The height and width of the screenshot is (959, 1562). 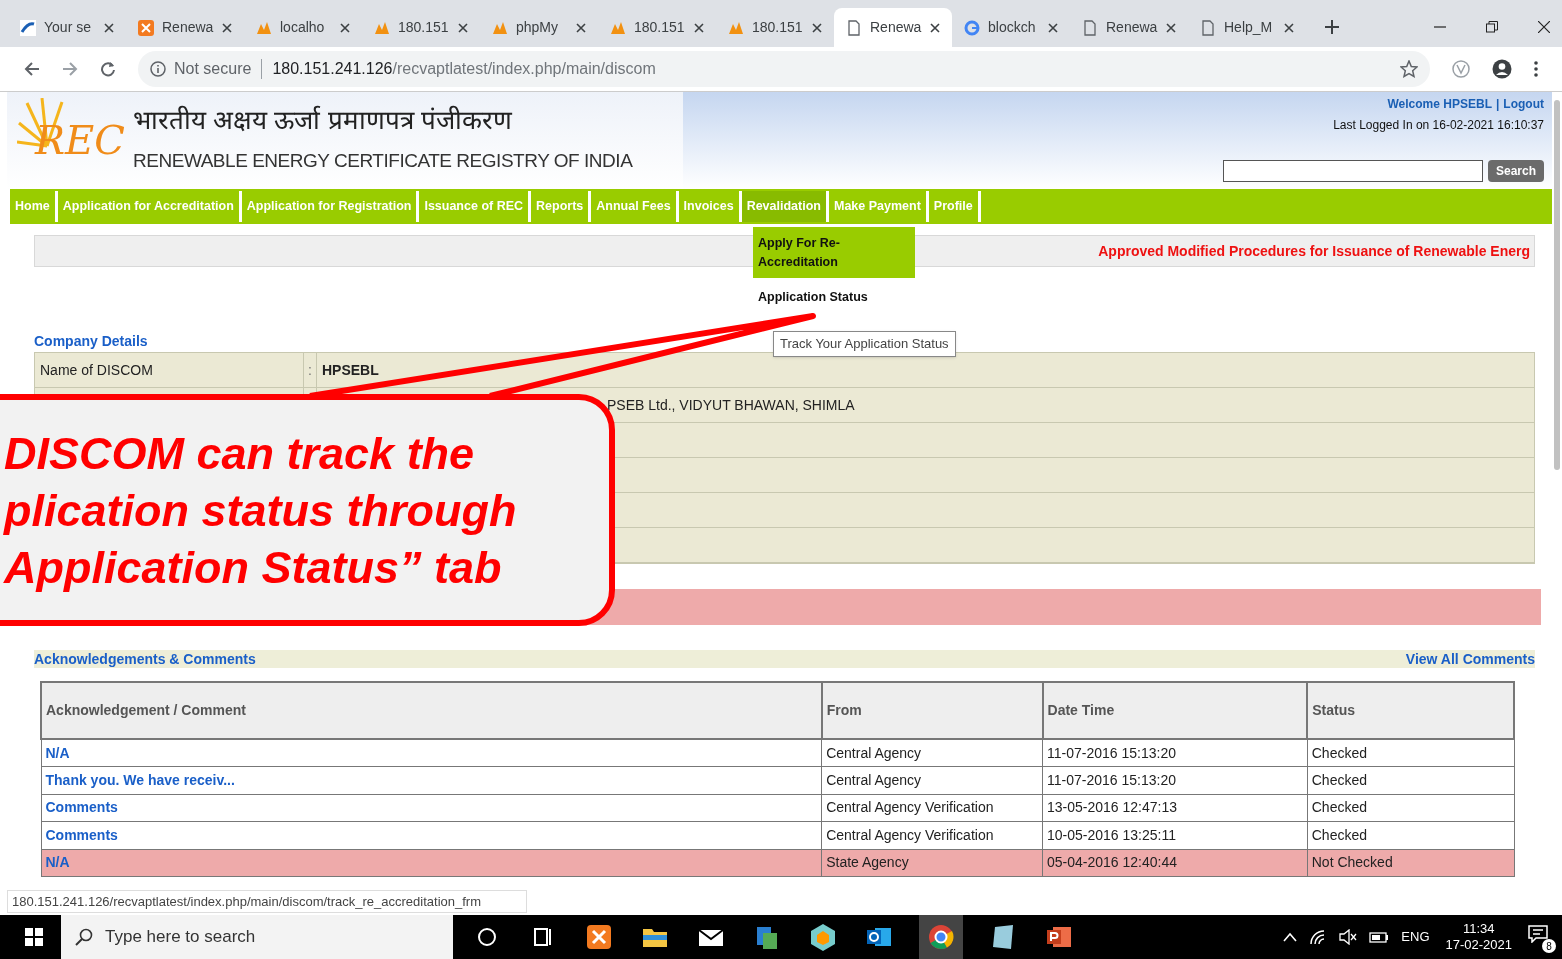 What do you see at coordinates (267, 901) in the screenshot?
I see `link-preview: 180.151.241.126/recvaptlatest/index.php/main/discom/track_re_accreditation_frm` at bounding box center [267, 901].